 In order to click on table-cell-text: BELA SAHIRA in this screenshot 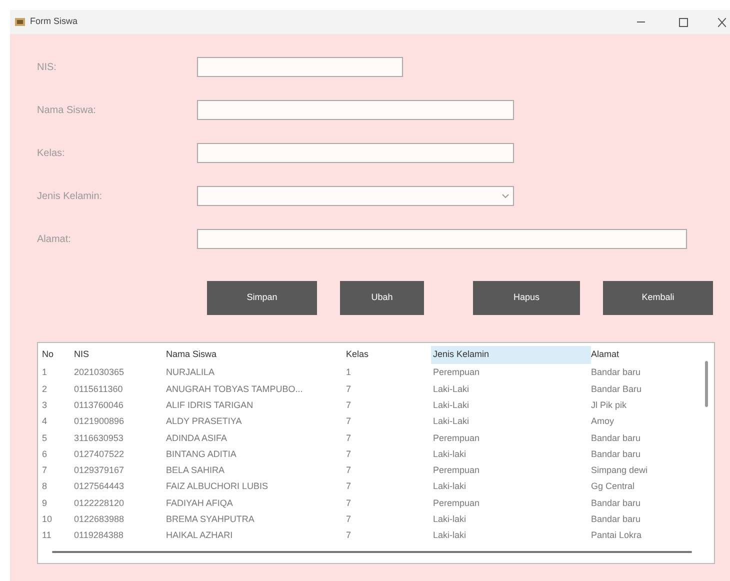, I will do `click(196, 471)`.